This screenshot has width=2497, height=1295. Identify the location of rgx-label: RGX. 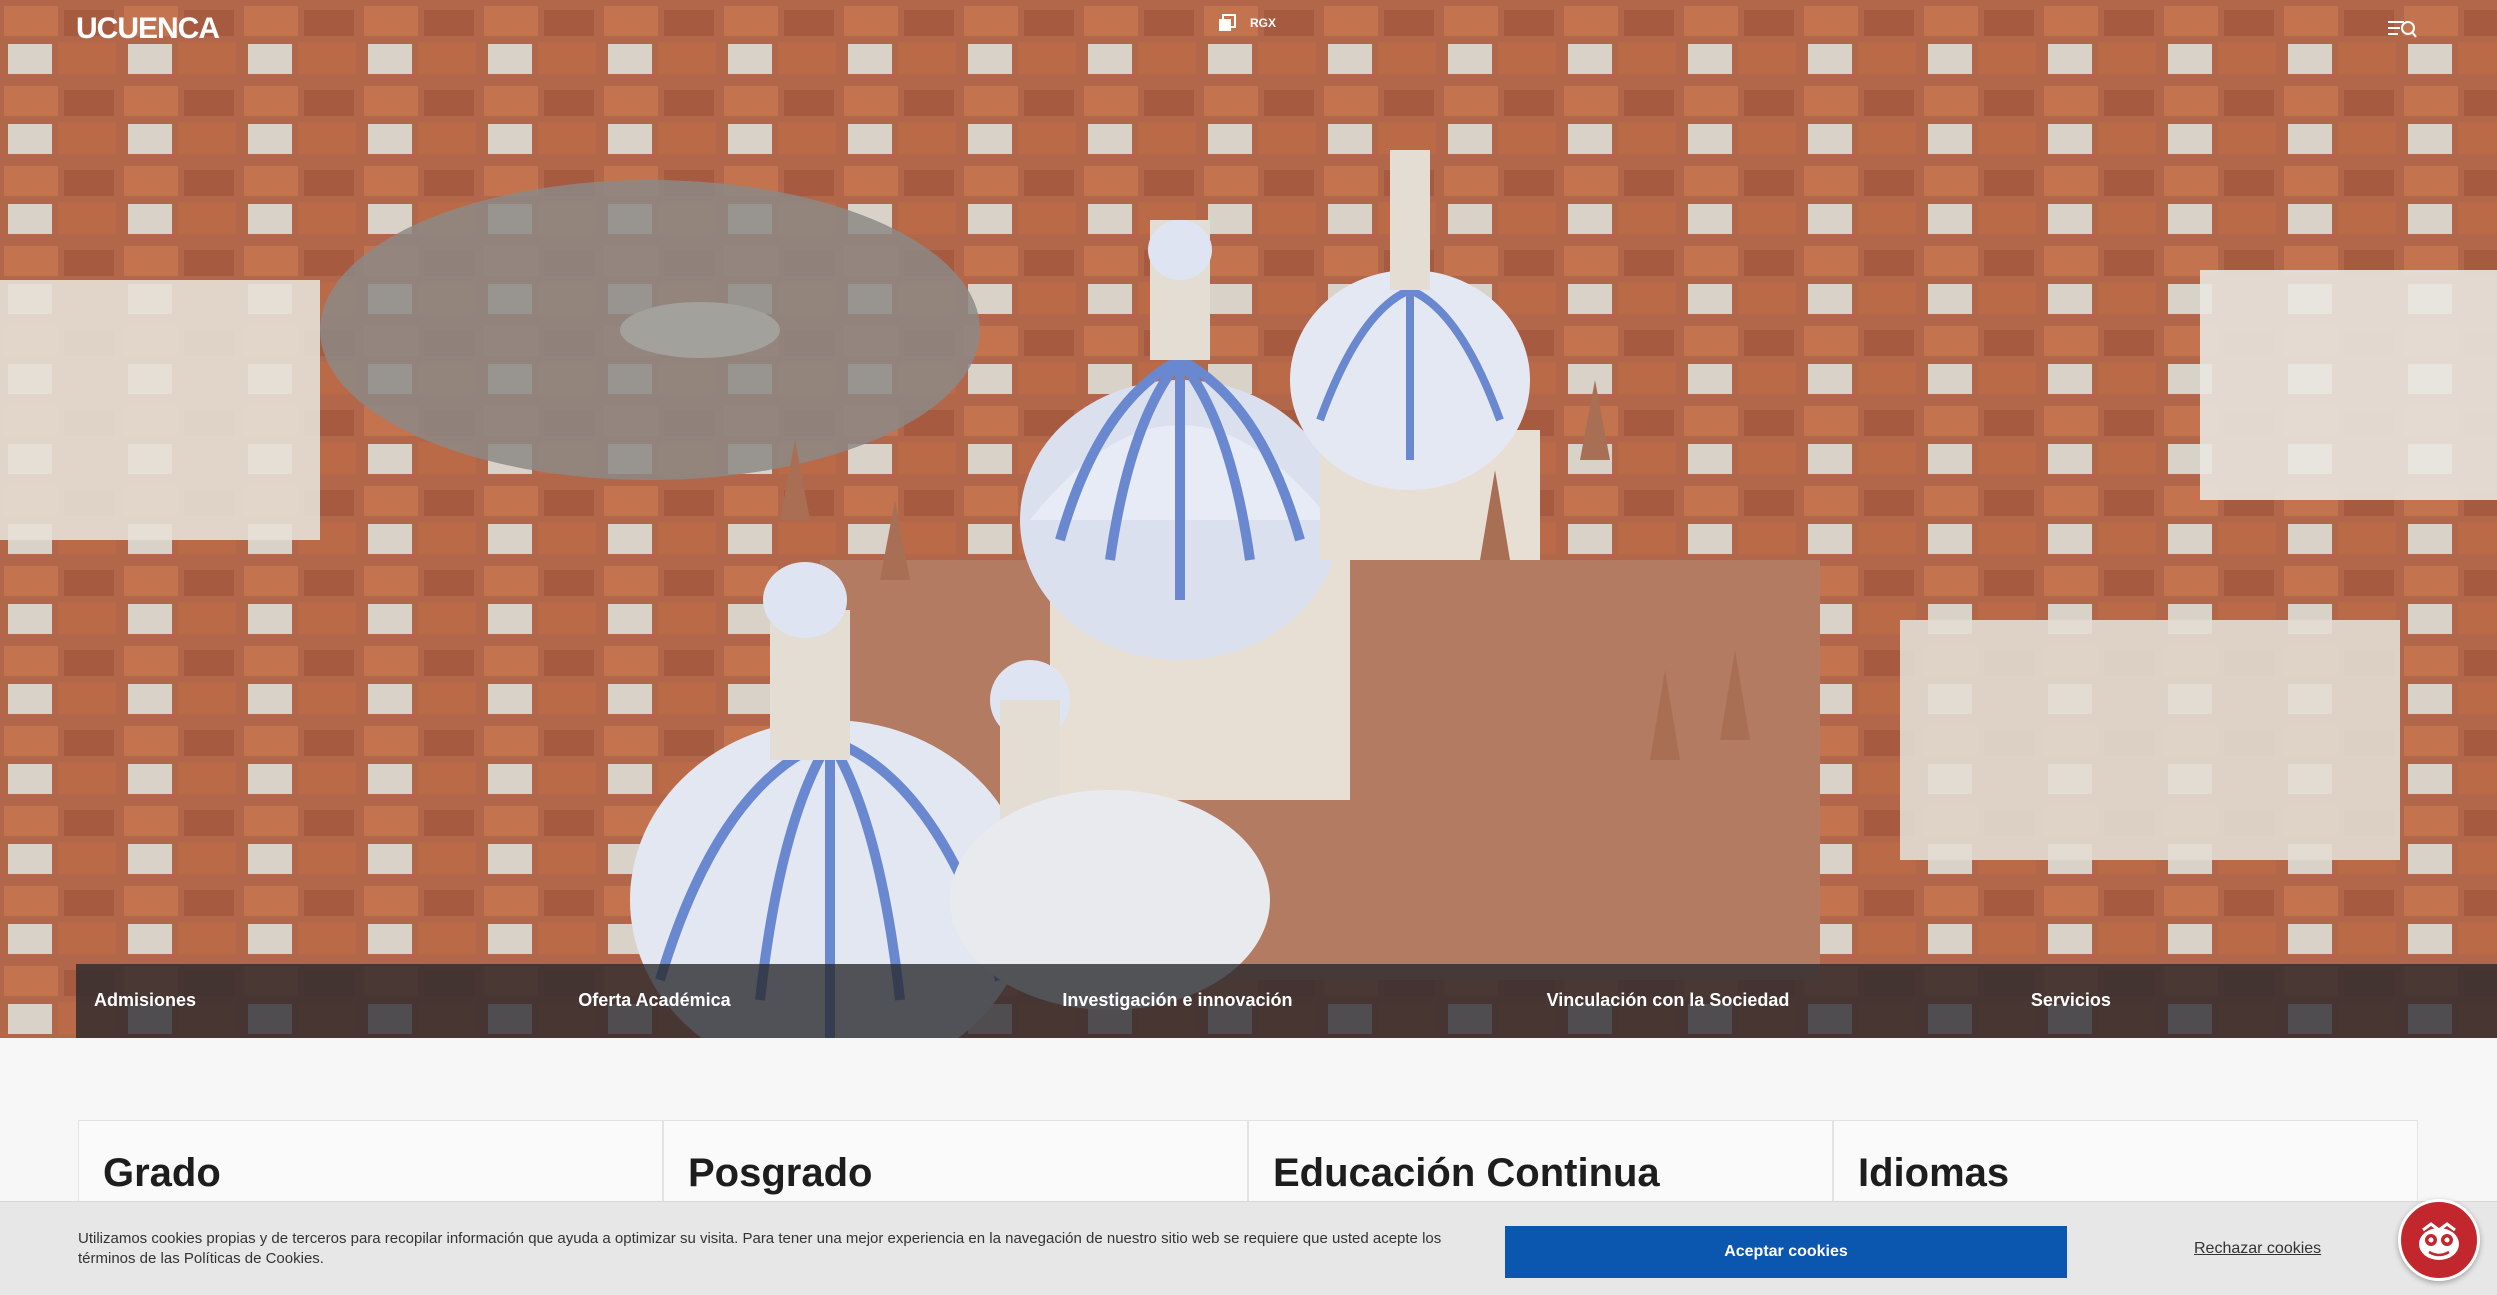
(1263, 23).